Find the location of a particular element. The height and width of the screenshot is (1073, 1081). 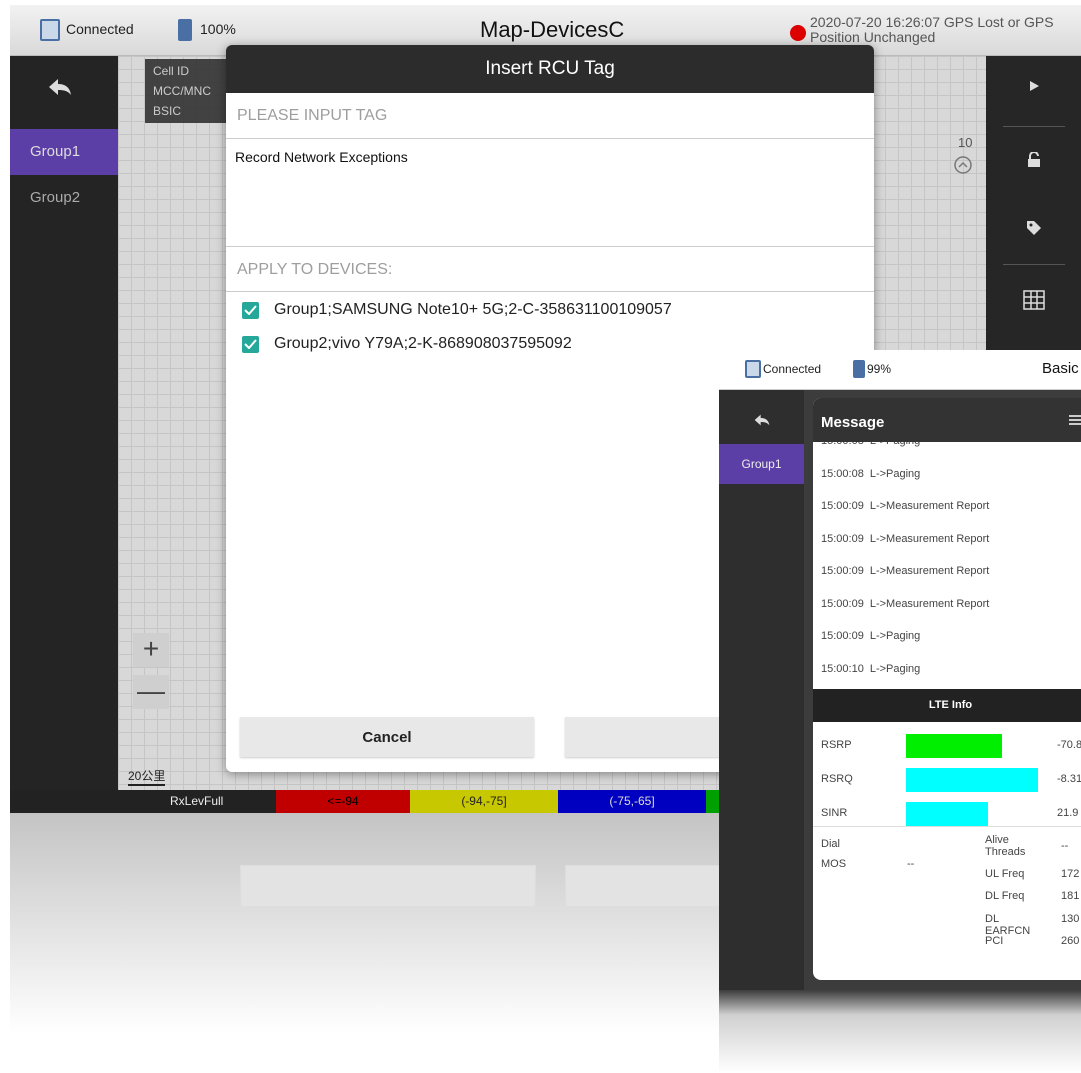

reflected-button is located at coordinates (388, 886).